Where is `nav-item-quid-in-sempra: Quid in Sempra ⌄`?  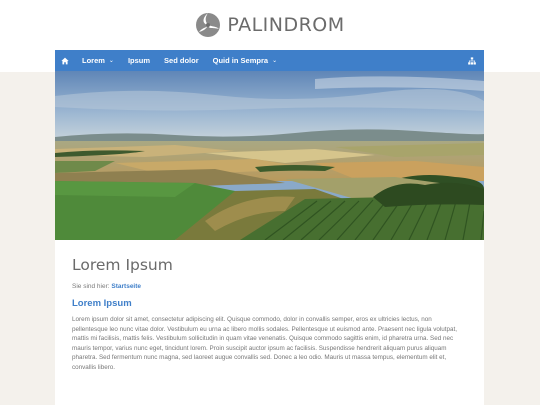
nav-item-quid-in-sempra: Quid in Sempra ⌄ is located at coordinates (245, 60).